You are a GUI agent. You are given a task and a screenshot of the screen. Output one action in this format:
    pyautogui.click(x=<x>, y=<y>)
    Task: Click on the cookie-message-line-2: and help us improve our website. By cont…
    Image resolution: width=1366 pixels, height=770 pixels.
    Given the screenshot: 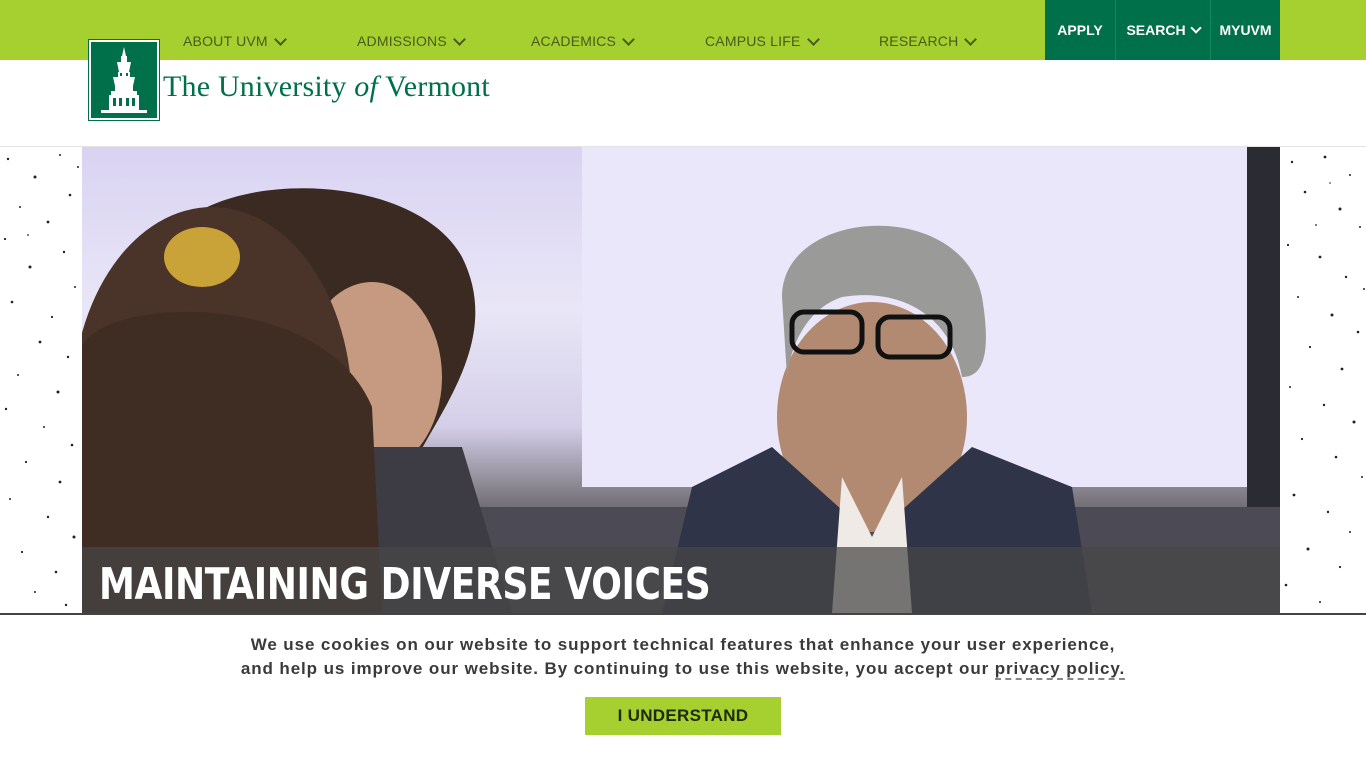 What is the action you would take?
    pyautogui.click(x=683, y=669)
    